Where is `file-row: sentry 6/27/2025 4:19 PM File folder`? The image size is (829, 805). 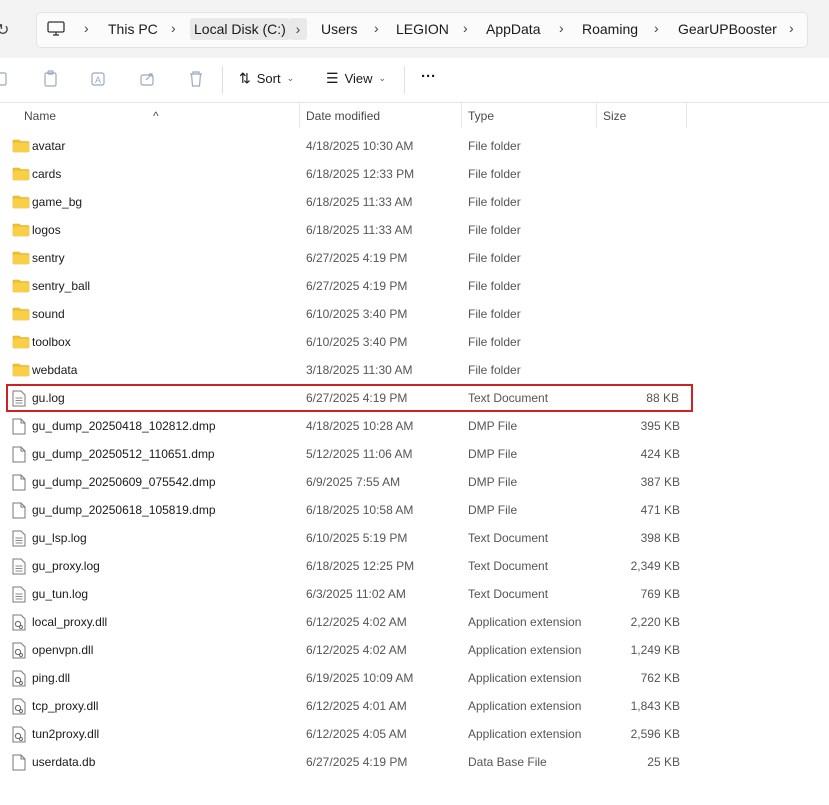 file-row: sentry 6/27/2025 4:19 PM File folder is located at coordinates (414, 258).